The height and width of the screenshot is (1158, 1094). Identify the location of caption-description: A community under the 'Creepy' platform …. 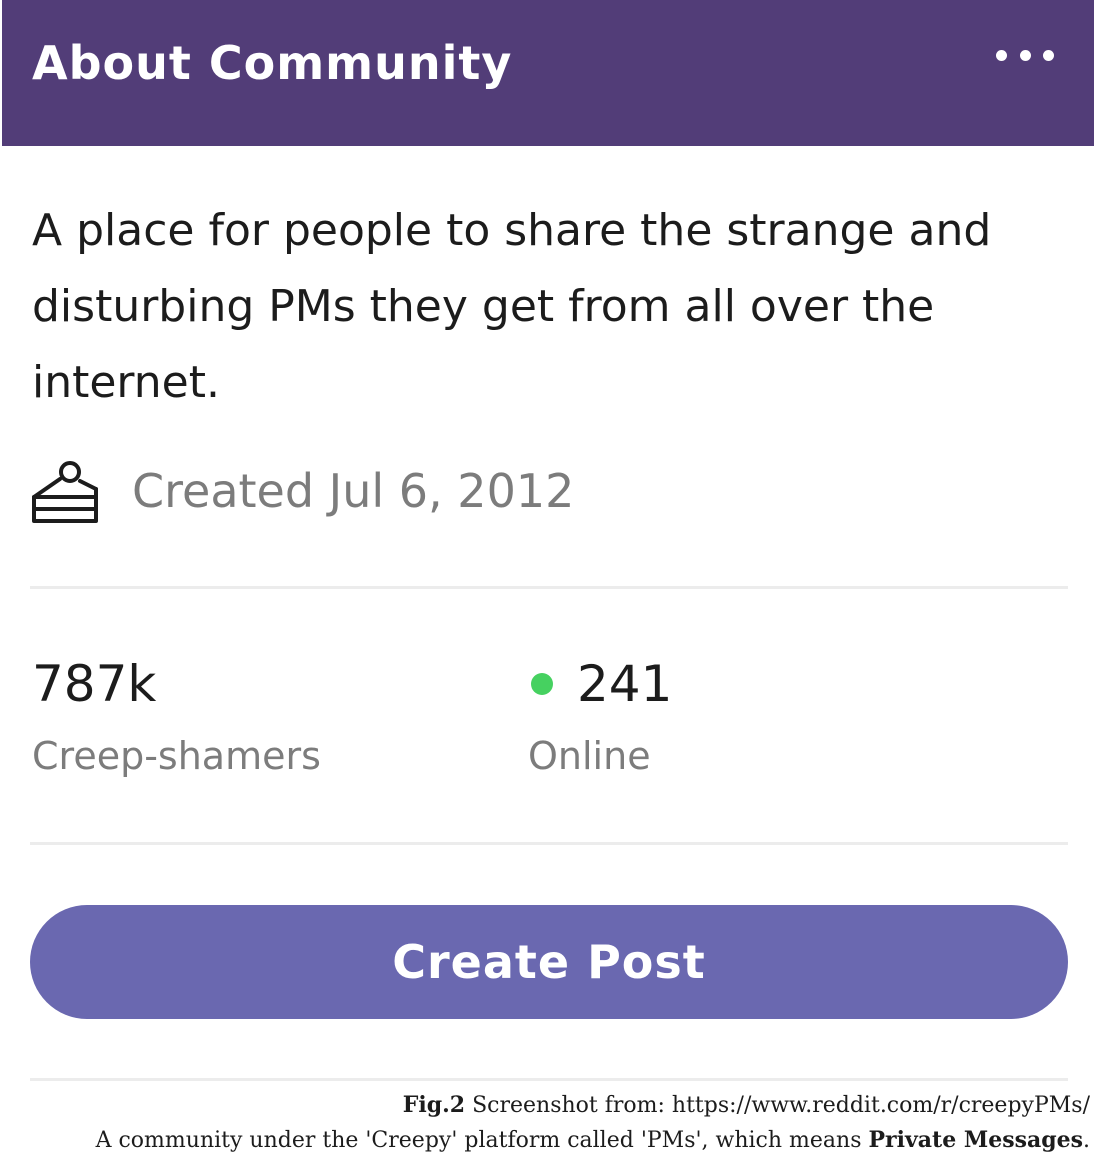
(482, 1140).